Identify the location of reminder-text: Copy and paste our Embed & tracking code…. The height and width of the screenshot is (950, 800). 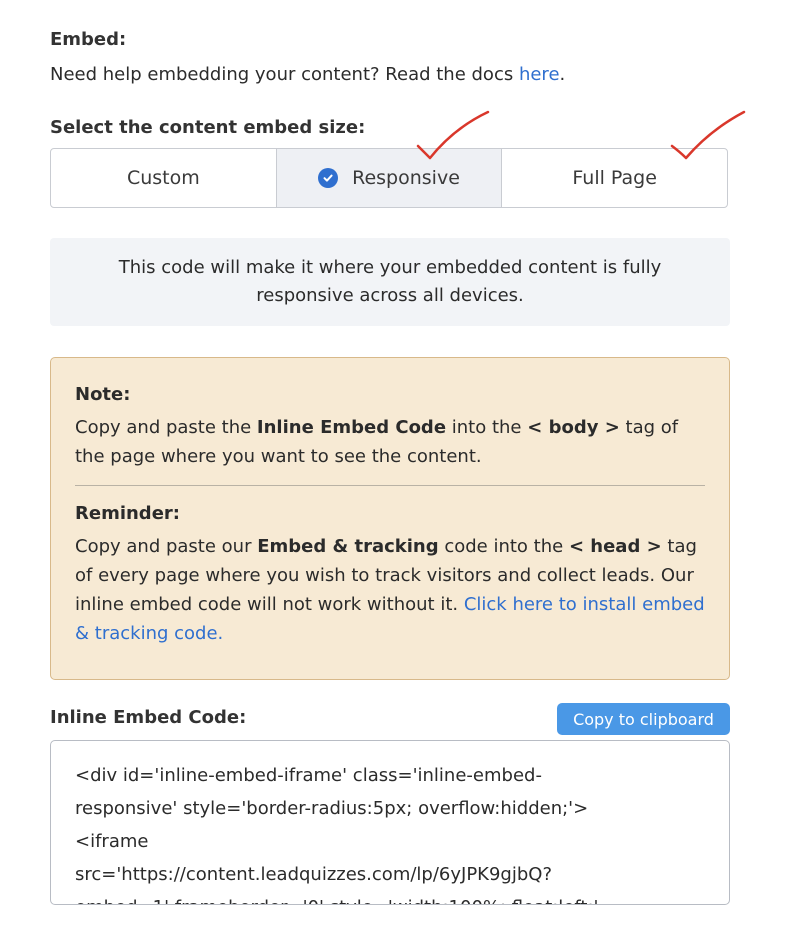
(390, 590).